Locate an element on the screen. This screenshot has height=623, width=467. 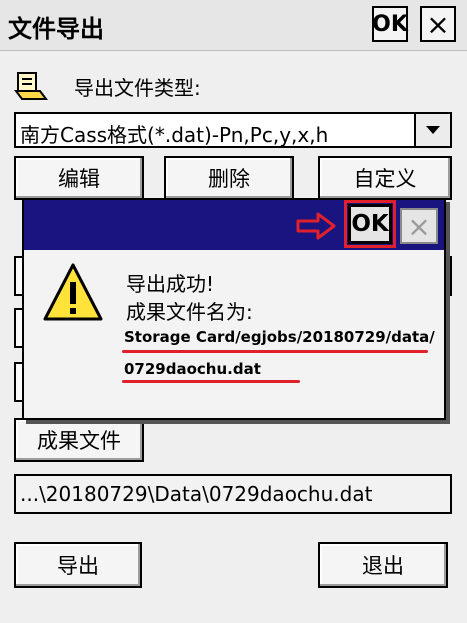
dropdown-arrow-button is located at coordinates (432, 130).